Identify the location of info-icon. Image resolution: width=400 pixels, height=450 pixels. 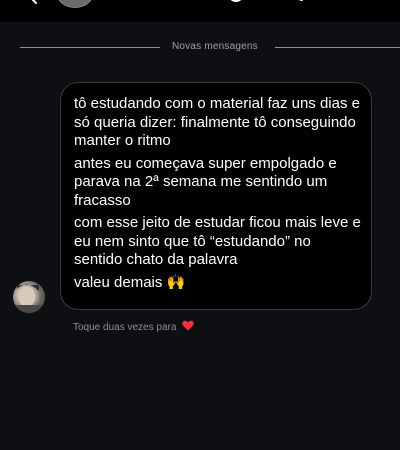
(347, 3).